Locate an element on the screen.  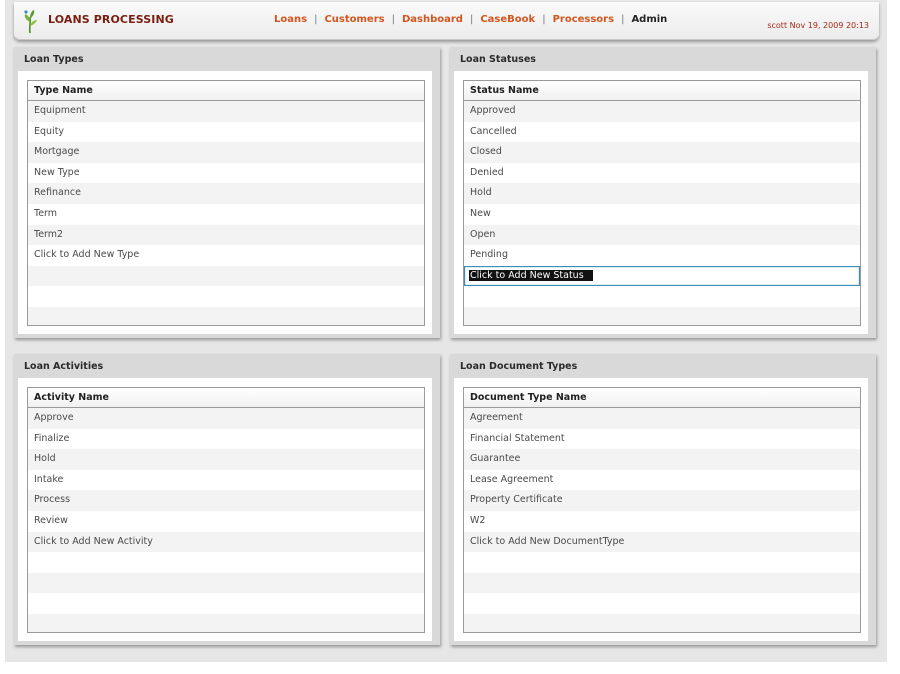
table-row: Cancelled is located at coordinates (662, 132).